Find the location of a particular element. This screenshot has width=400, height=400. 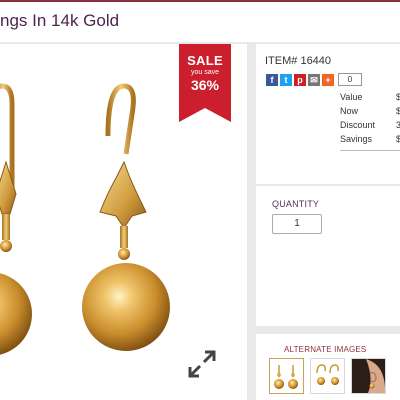

right-earring is located at coordinates (126, 217).